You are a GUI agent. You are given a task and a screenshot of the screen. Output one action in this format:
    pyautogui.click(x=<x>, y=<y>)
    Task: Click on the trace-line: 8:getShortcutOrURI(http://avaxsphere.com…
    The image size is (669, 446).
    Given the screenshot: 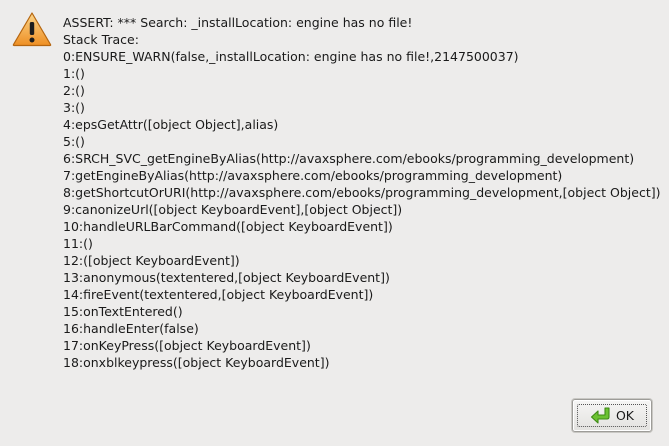 What is the action you would take?
    pyautogui.click(x=362, y=192)
    